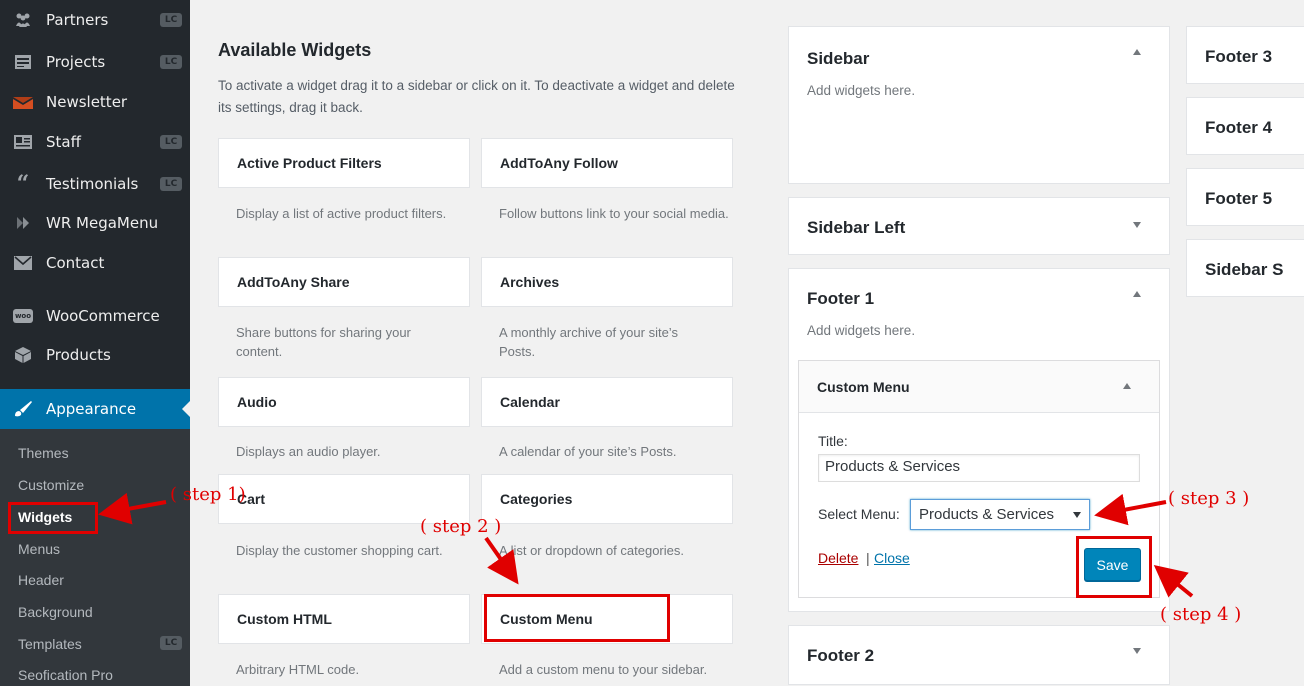 The width and height of the screenshot is (1304, 686). Describe the element at coordinates (23, 355) in the screenshot. I see `products-icon` at that location.